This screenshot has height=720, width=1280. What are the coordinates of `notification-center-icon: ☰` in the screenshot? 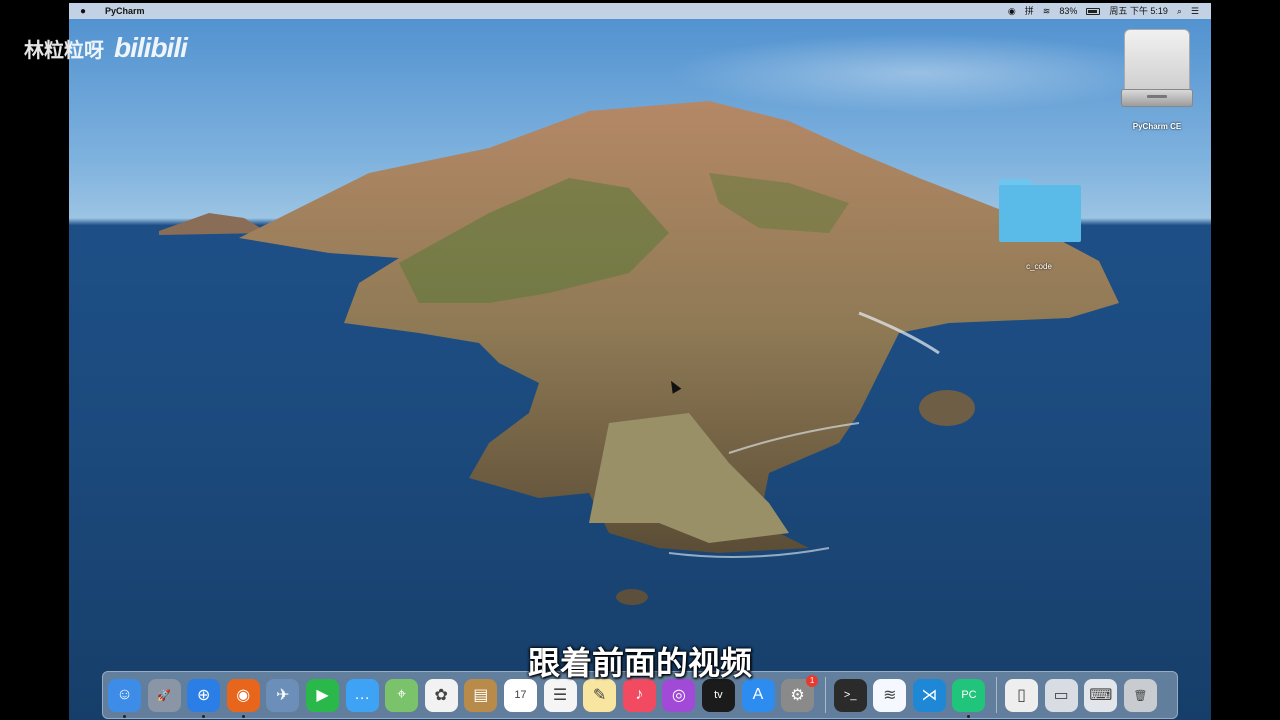 It's located at (1195, 11).